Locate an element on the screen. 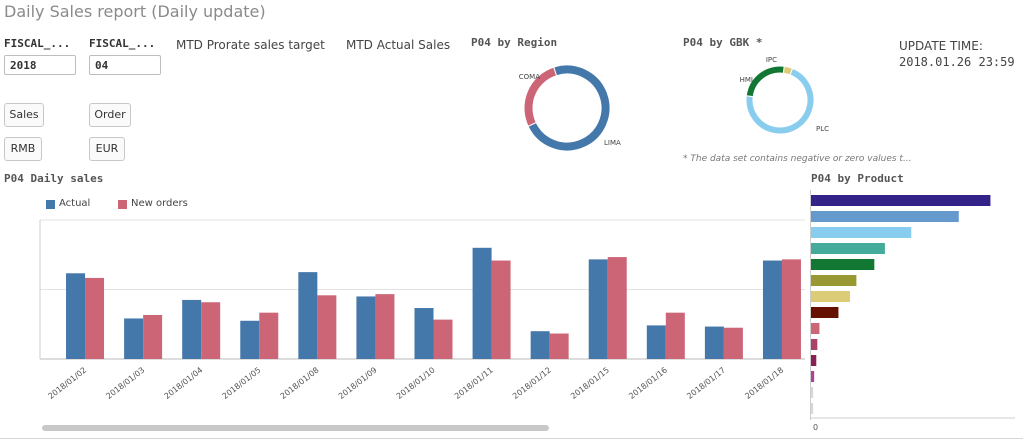 The image size is (1023, 446). eur-button: EUR is located at coordinates (107, 149).